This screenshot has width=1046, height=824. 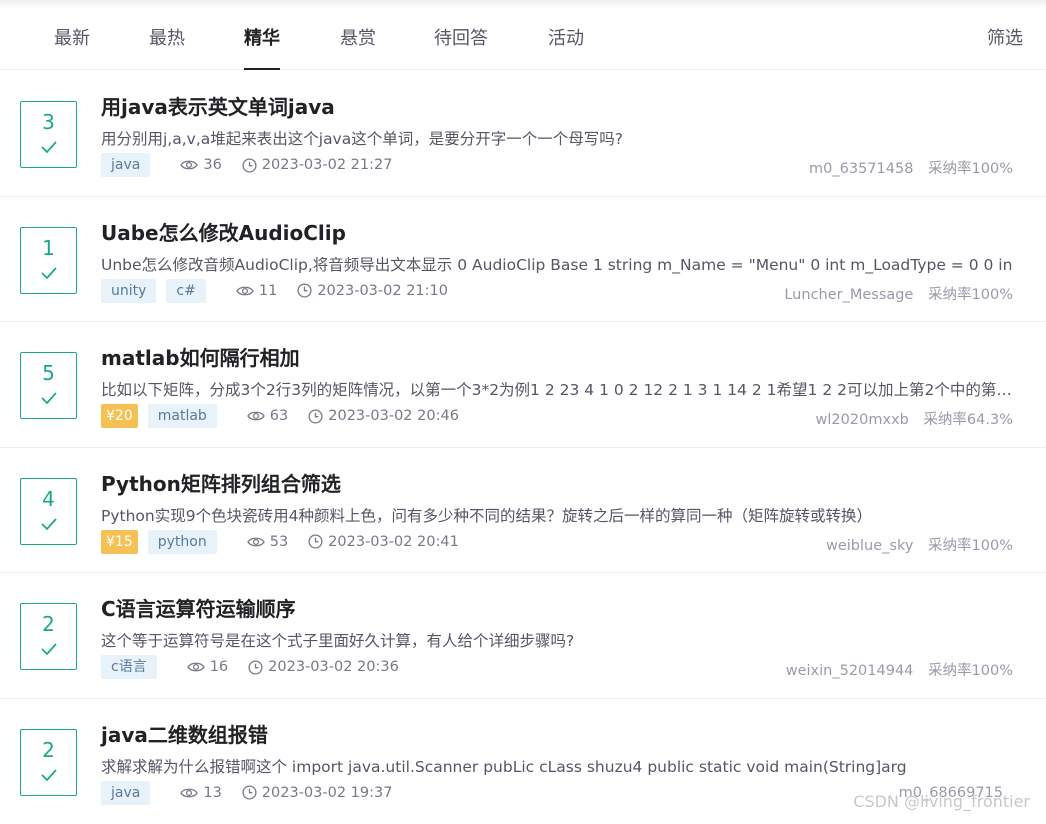 I want to click on view-count-value: 63, so click(x=279, y=416).